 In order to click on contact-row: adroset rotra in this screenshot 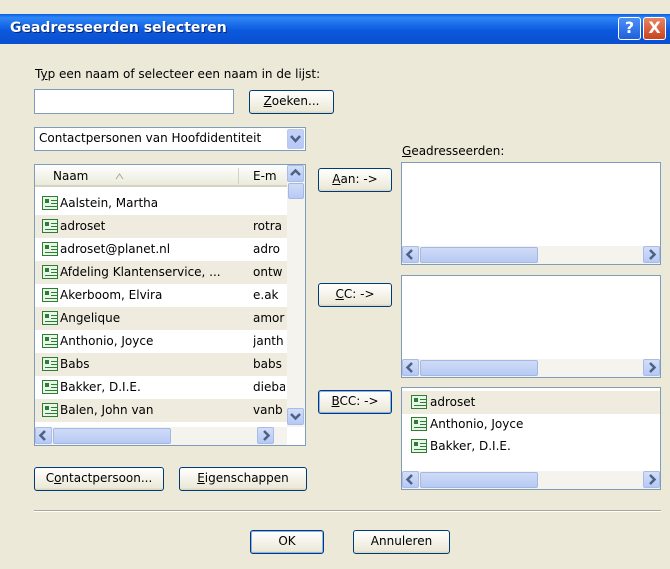, I will do `click(161, 226)`.